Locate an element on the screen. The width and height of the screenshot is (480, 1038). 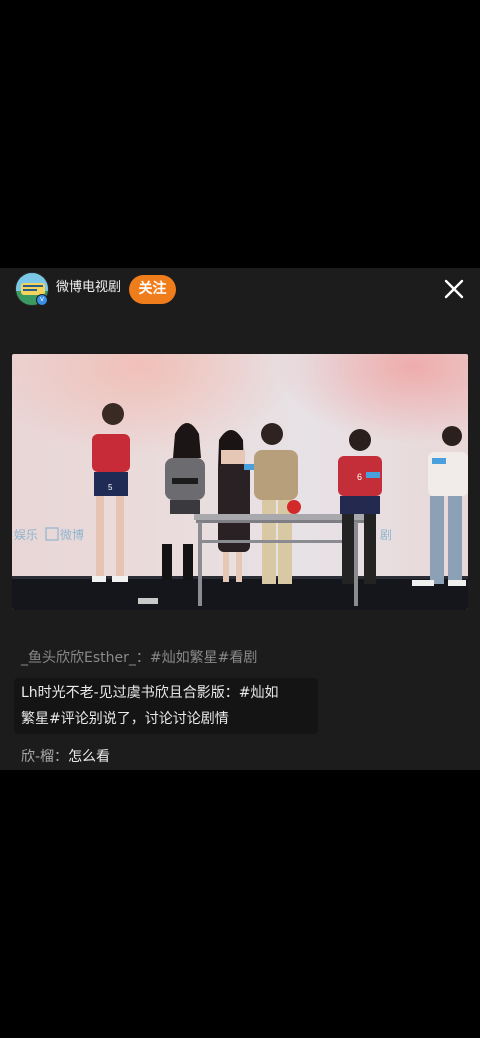
comment-2-line1: Lh时光不老-见过虞书欣且合影版：#灿如 is located at coordinates (150, 693).